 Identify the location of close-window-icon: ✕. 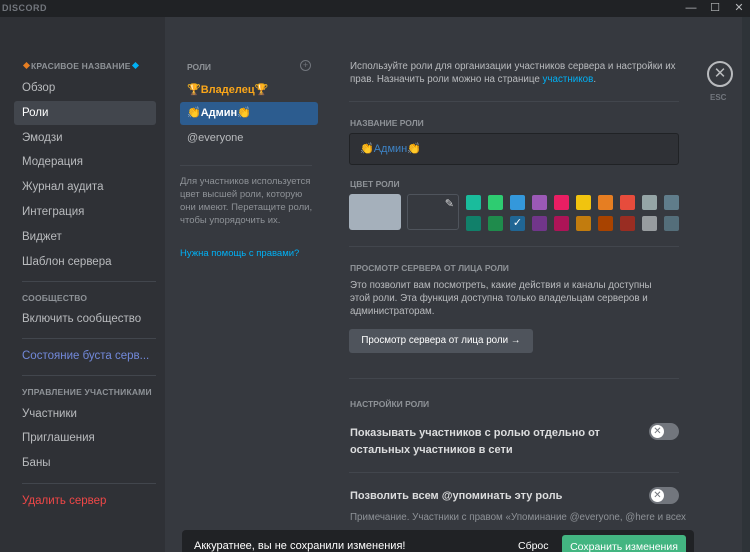
(739, 8).